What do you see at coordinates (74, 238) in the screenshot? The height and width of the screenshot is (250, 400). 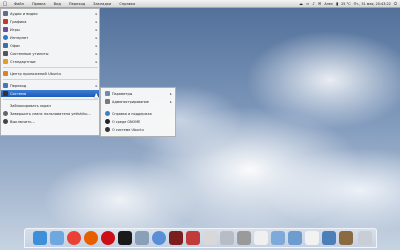 I see `chrome-icon` at bounding box center [74, 238].